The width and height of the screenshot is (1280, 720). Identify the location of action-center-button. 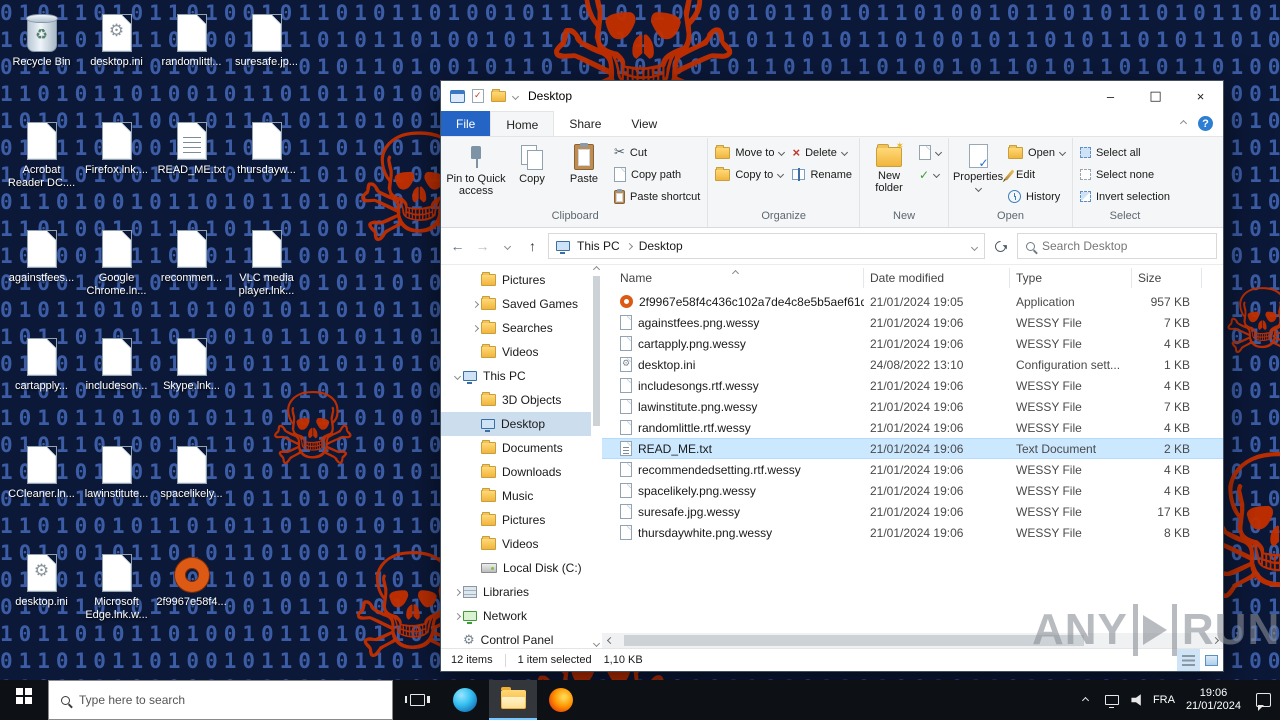
(1263, 700).